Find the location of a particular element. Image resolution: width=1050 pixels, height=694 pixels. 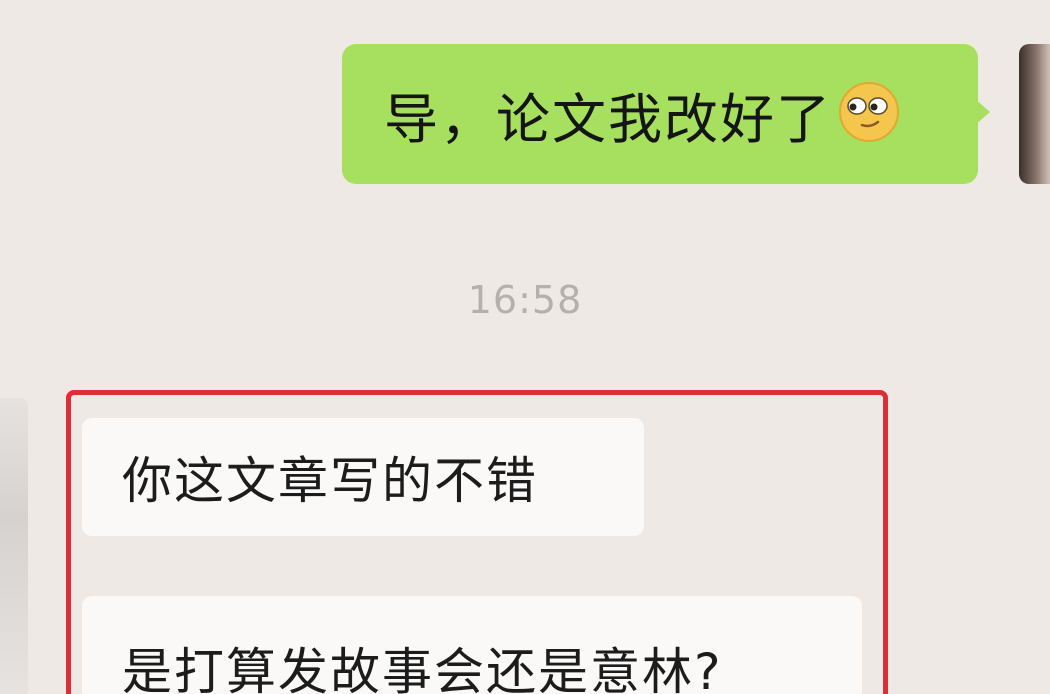

message-timestamp: 16:58 is located at coordinates (525, 300).